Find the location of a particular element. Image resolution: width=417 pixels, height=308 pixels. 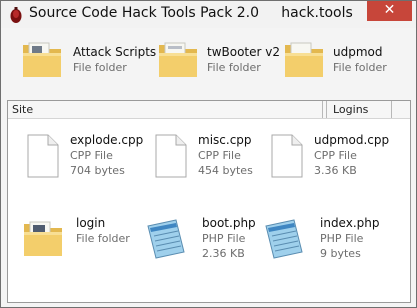

file-item-udpmod-cpp: udpmod.cpp CPP File 3.36 KB is located at coordinates (331, 158).